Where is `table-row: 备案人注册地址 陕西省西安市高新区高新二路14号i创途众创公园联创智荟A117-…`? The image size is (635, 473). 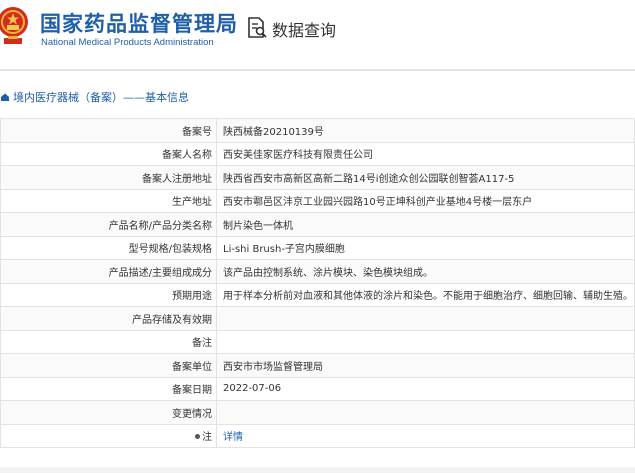 table-row: 备案人注册地址 陕西省西安市高新区高新二路14号i创途众创公园联创智荟A117-… is located at coordinates (317, 177).